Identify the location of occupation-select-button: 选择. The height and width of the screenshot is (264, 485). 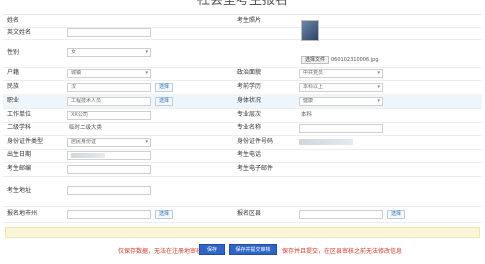
(164, 101).